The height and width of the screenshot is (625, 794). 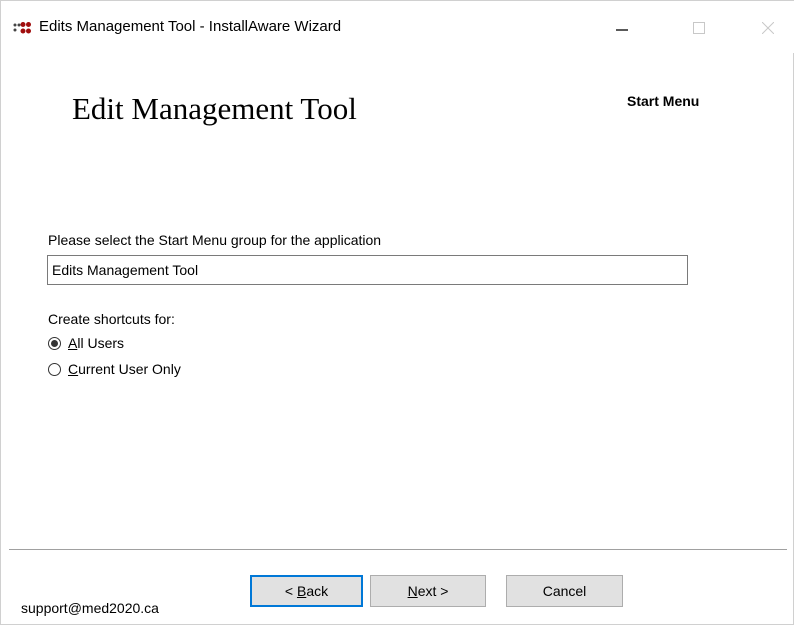 I want to click on next-button: Next >, so click(x=428, y=591).